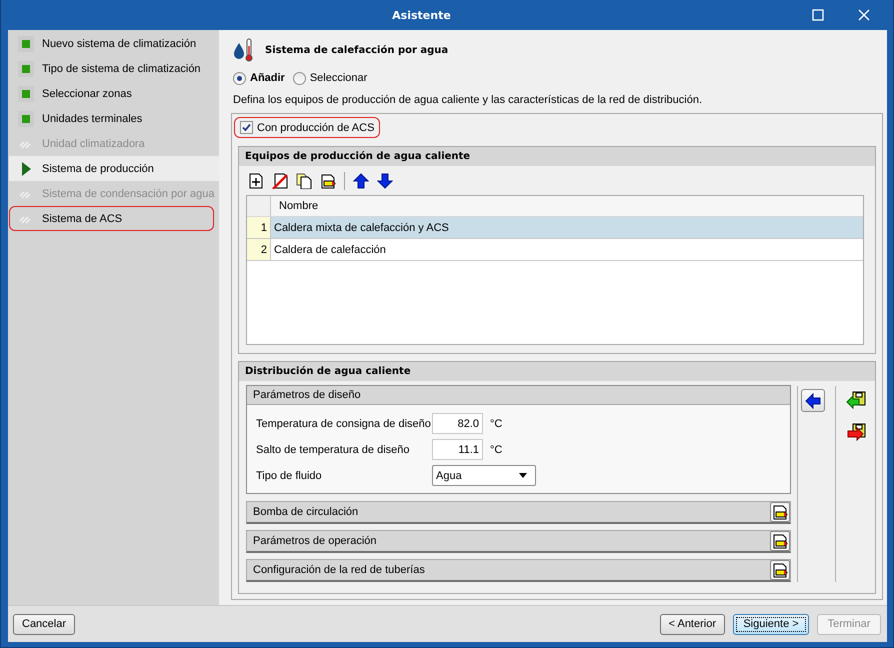 This screenshot has height=648, width=894. I want to click on wizard-step: Sistema de ACS, so click(111, 218).